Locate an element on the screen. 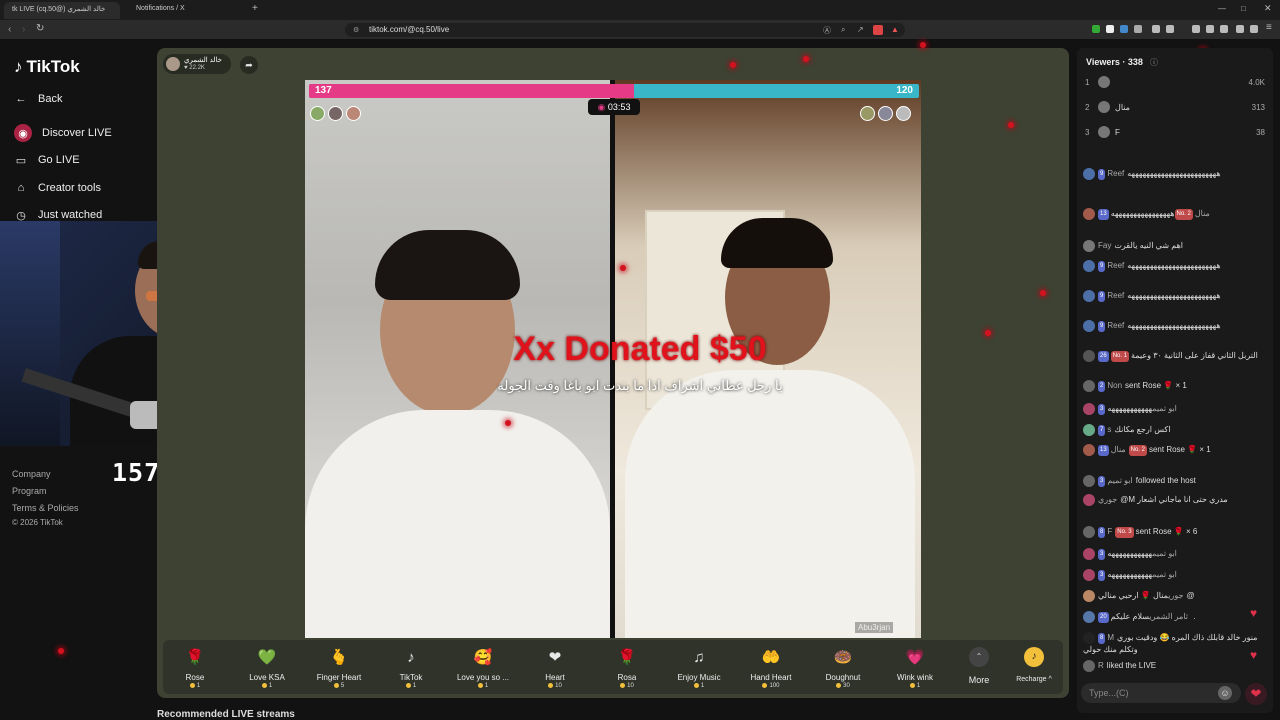  sidebar-item-discover-live: ◉ Discover LIVE is located at coordinates (63, 133).